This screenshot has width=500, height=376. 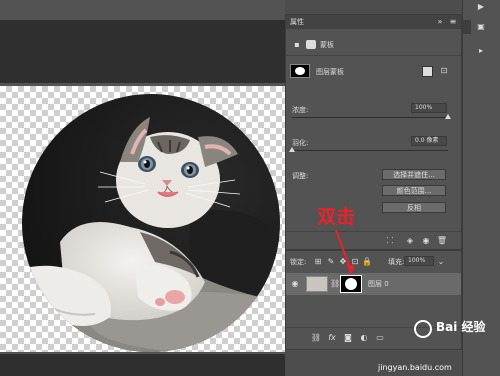 What do you see at coordinates (419, 261) in the screenshot?
I see `fill-field: 100%` at bounding box center [419, 261].